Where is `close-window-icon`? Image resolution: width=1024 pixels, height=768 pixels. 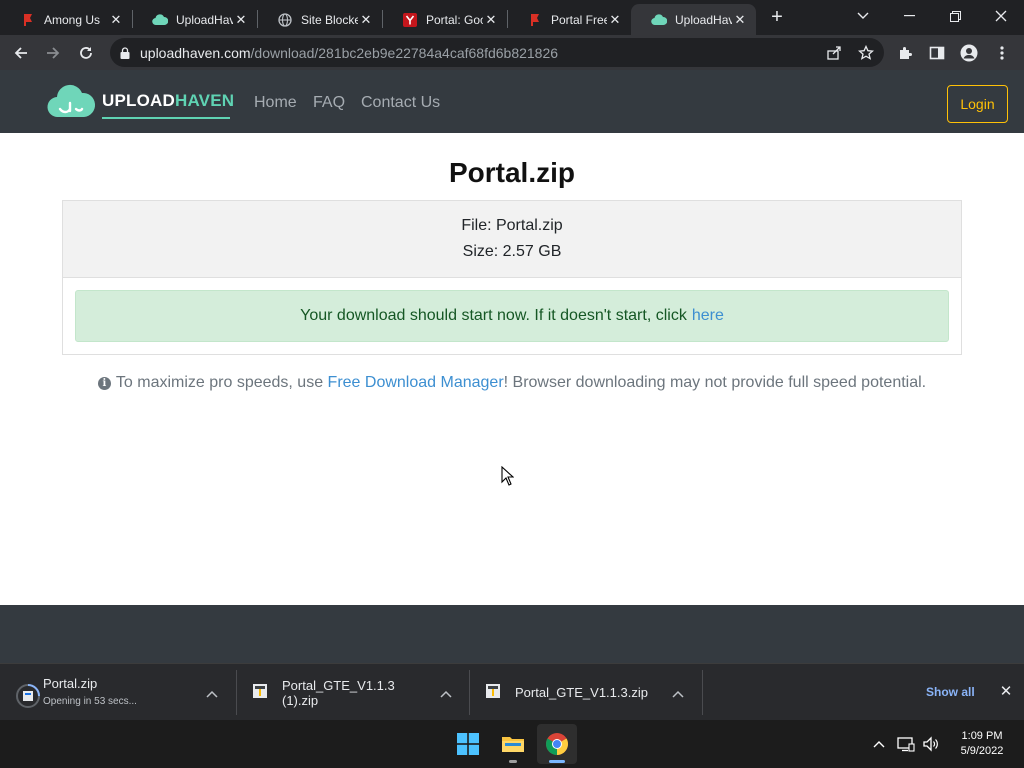 close-window-icon is located at coordinates (1001, 16).